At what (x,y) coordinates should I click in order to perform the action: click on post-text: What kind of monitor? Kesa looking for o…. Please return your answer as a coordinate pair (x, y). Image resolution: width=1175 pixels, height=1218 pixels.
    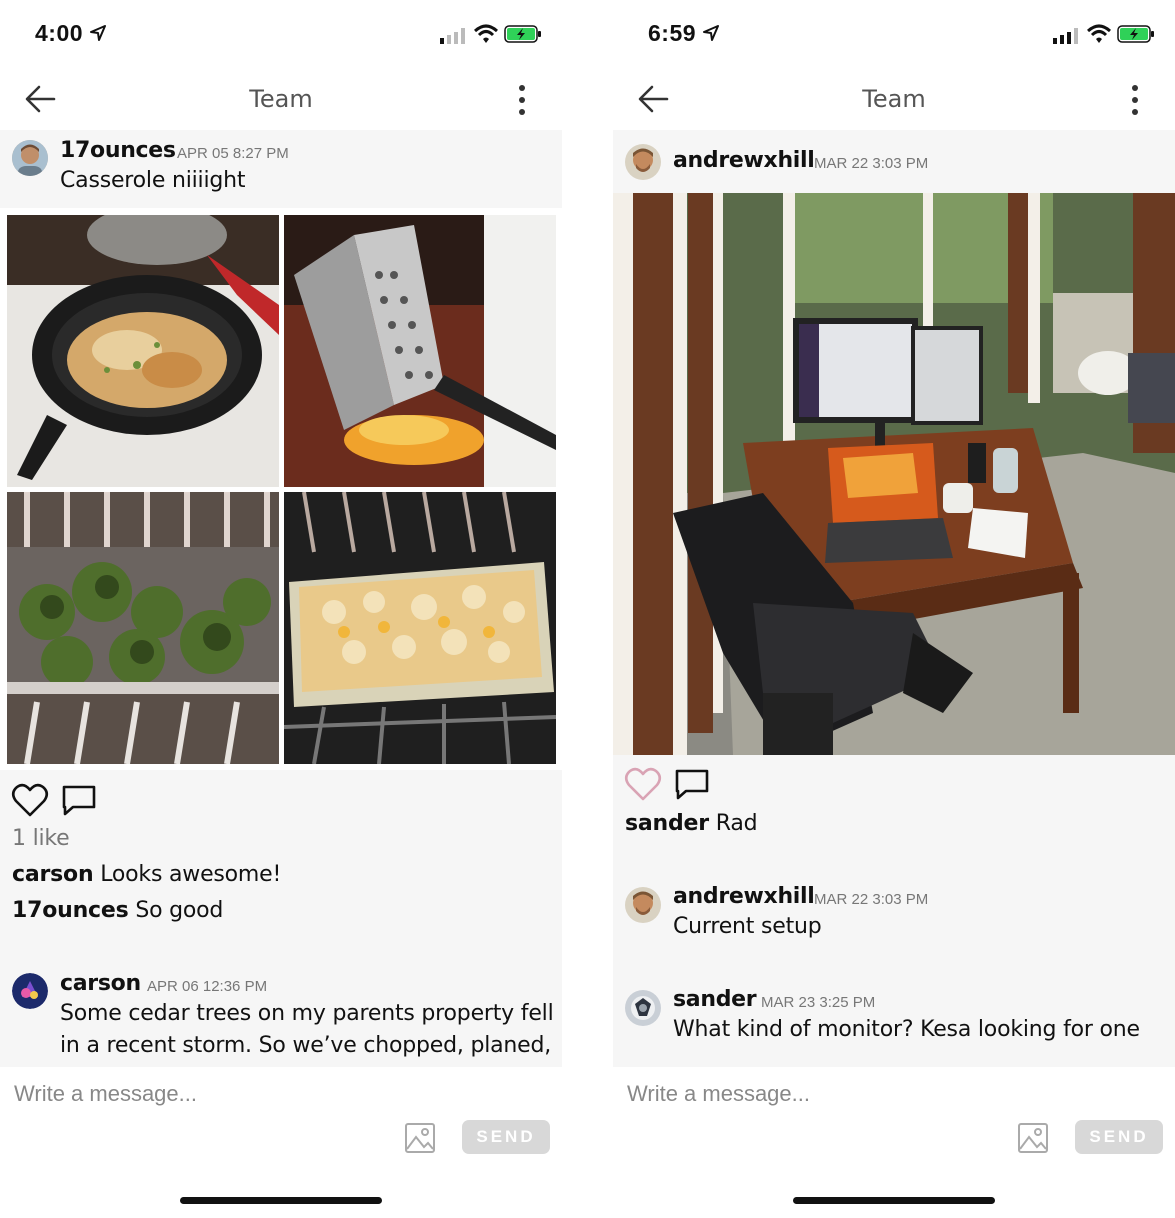
    Looking at the image, I should click on (906, 1029).